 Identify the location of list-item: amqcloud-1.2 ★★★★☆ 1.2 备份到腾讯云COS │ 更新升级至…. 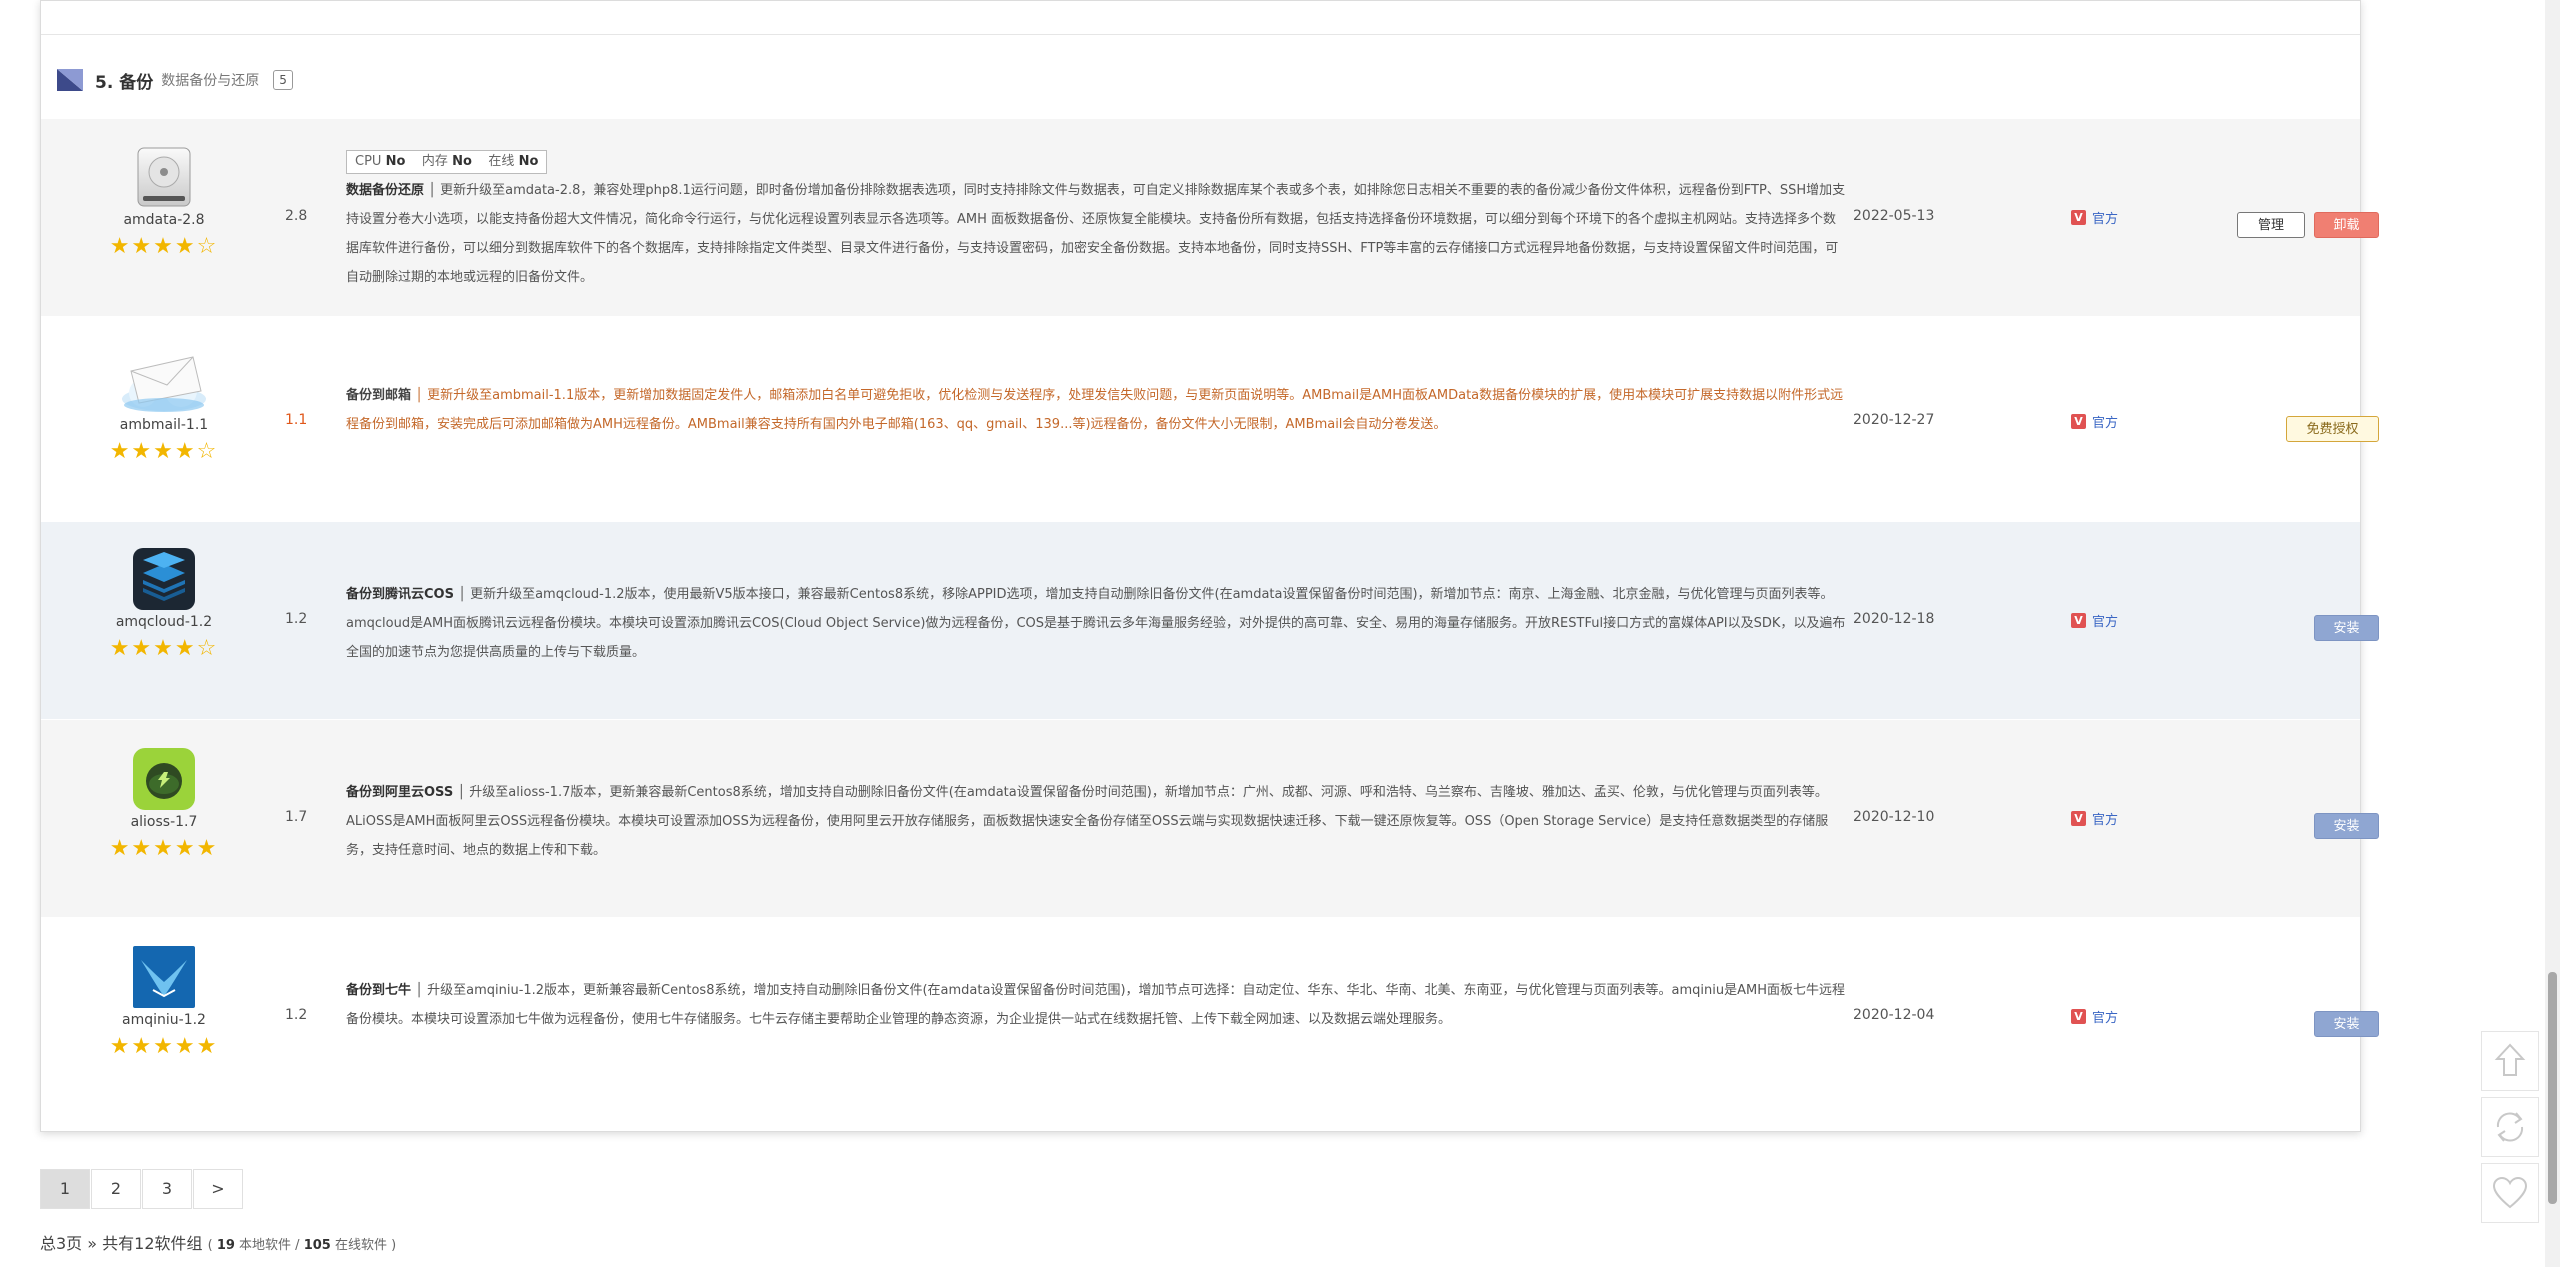
(1210, 620).